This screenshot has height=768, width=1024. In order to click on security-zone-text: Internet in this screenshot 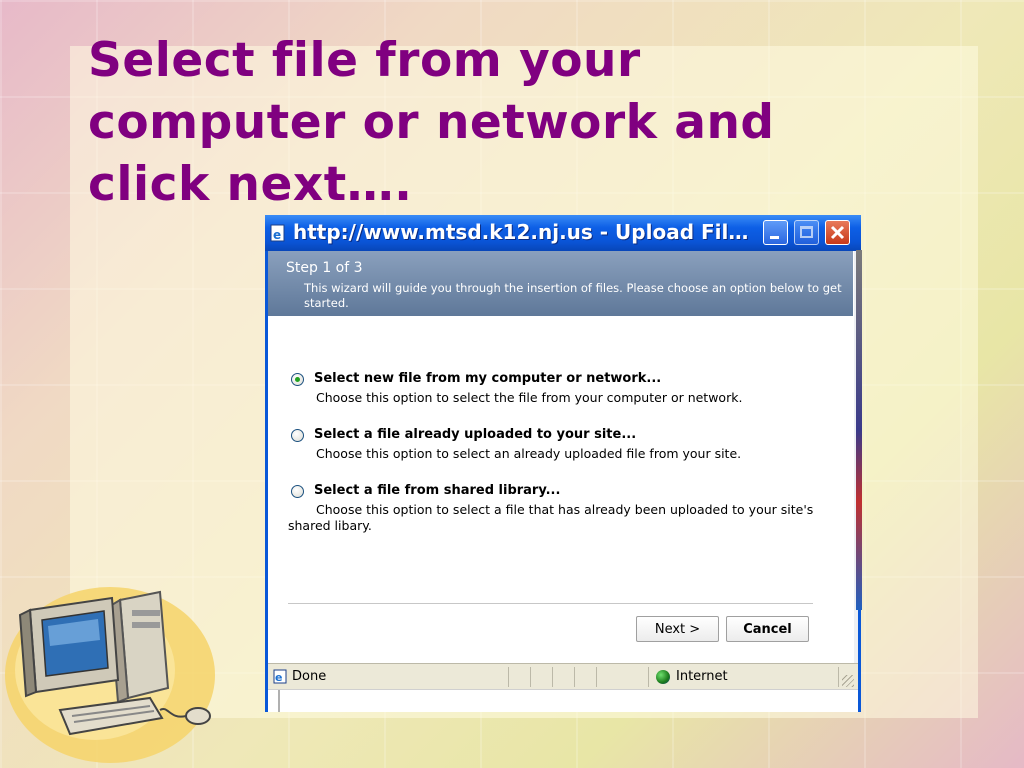, I will do `click(702, 676)`.